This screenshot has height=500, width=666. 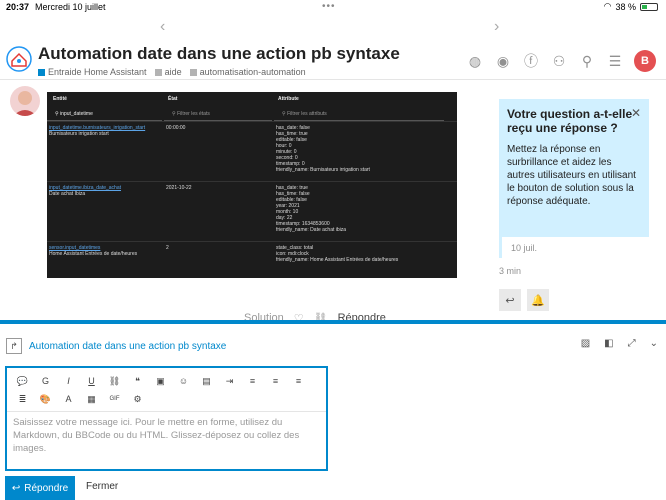 What do you see at coordinates (510, 271) in the screenshot?
I see `timeline-ago: 3 min` at bounding box center [510, 271].